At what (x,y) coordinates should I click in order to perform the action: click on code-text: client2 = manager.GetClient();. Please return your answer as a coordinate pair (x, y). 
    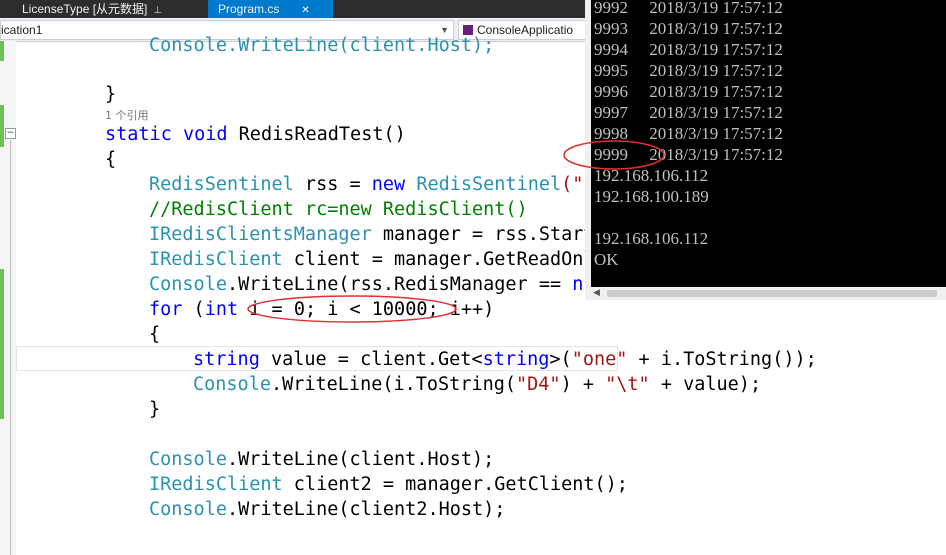
    Looking at the image, I should click on (455, 484).